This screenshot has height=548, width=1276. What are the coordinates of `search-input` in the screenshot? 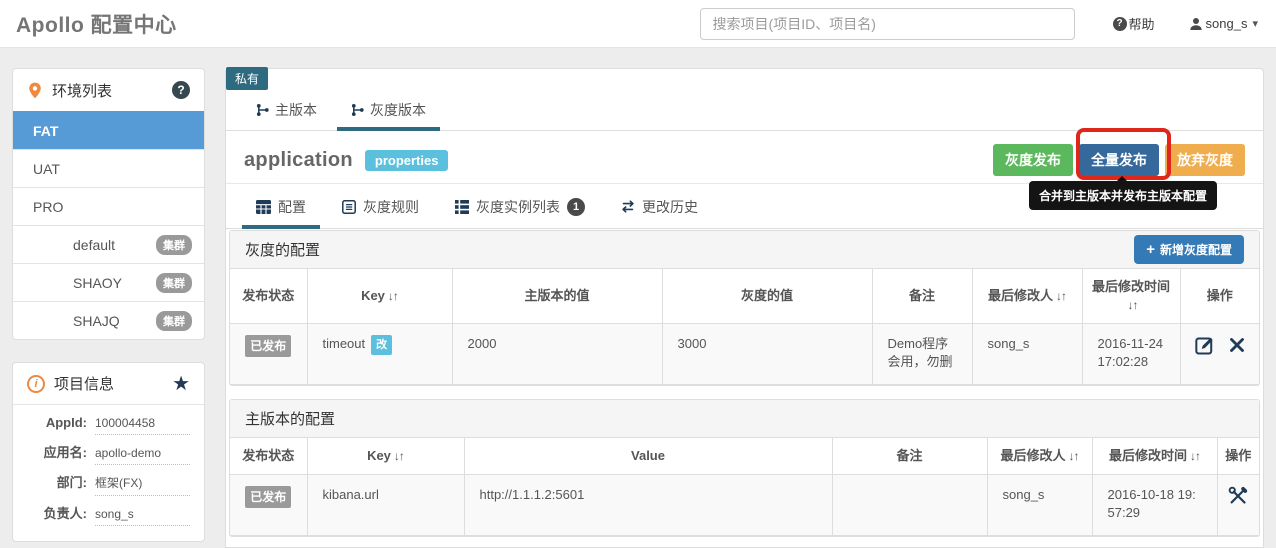 It's located at (887, 23).